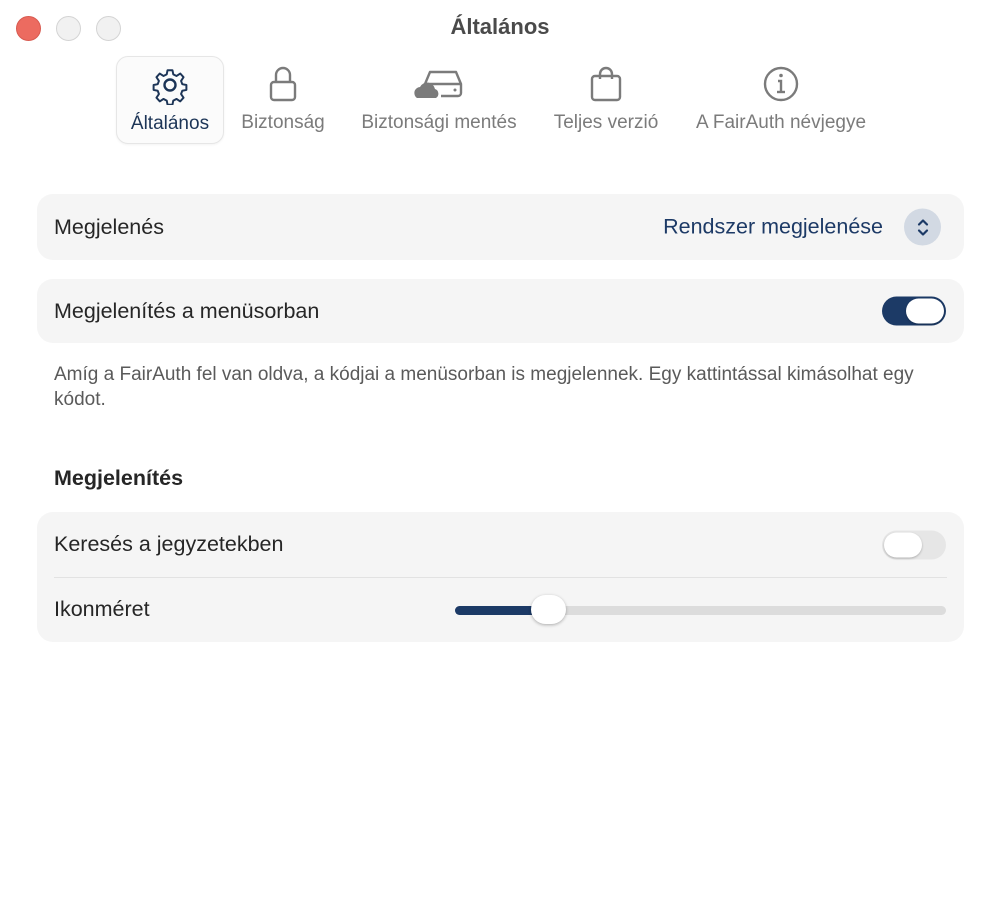 Image resolution: width=1000 pixels, height=908 pixels. I want to click on appearance-card: Megjelenés Rendszer megjelenése, so click(500, 227).